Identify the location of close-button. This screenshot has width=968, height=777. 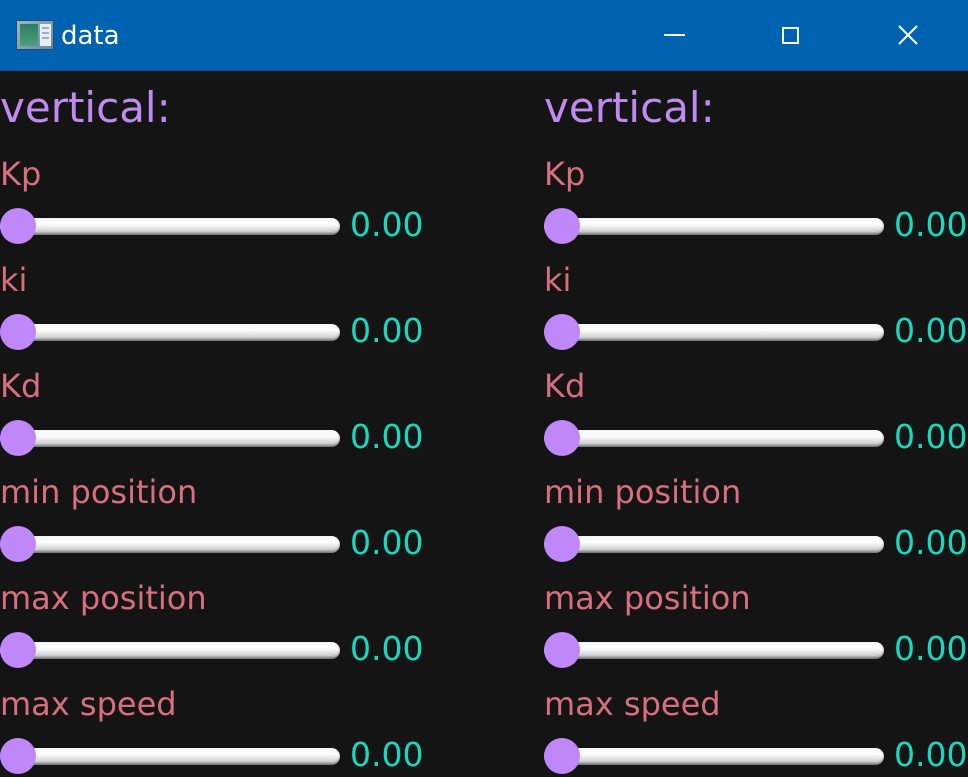
(908, 35).